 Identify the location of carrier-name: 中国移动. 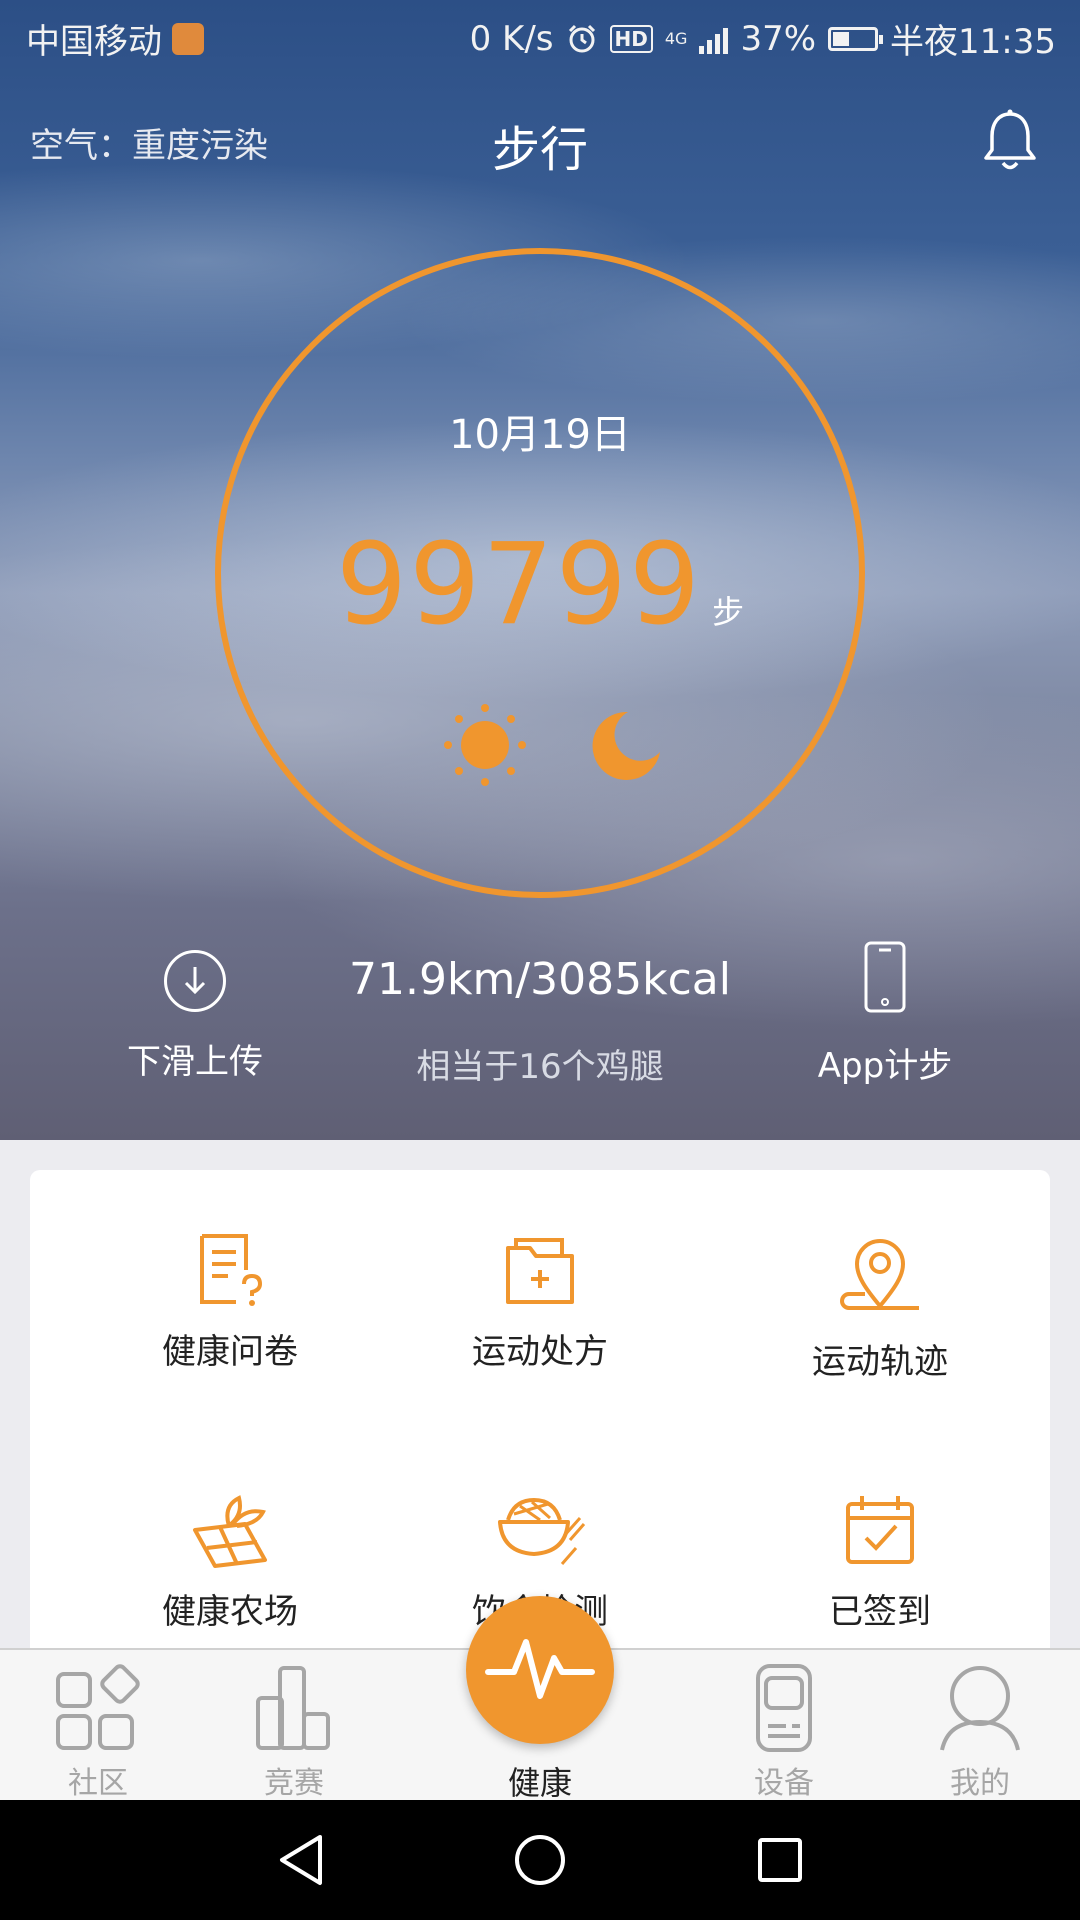
(94, 42).